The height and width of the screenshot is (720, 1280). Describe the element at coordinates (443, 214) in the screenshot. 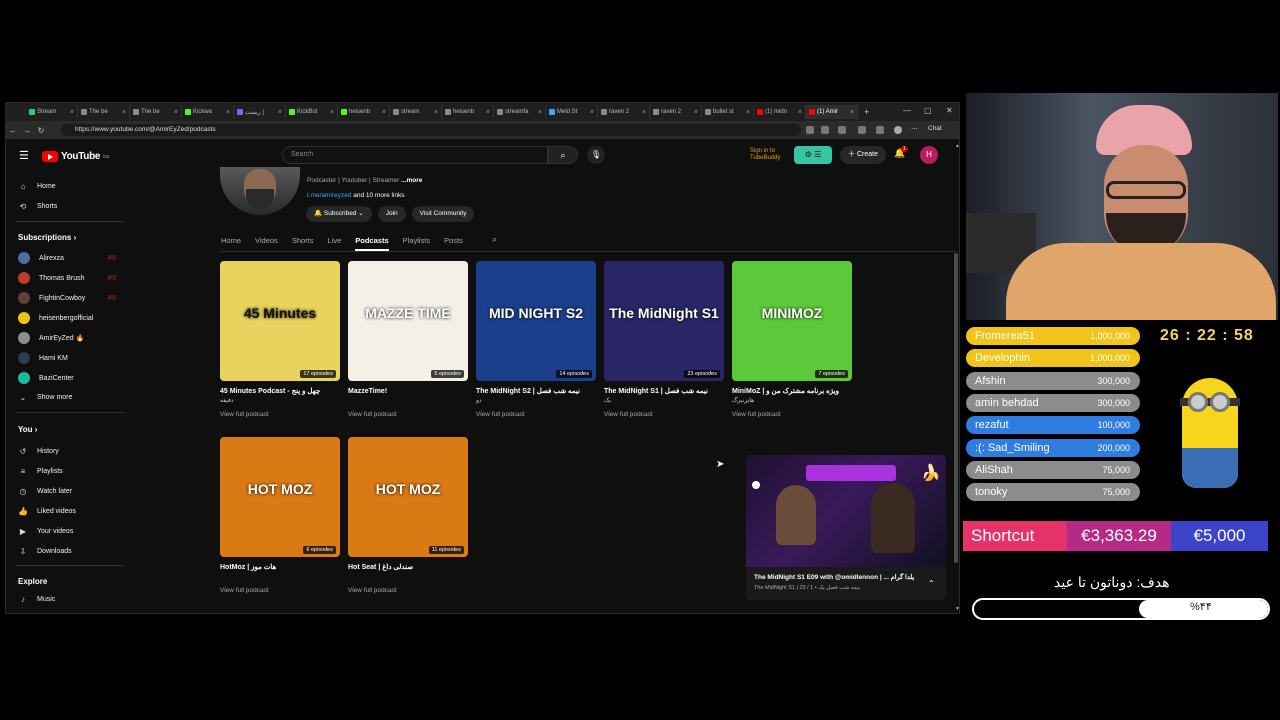

I see `visit-community-button: Visit Community` at that location.